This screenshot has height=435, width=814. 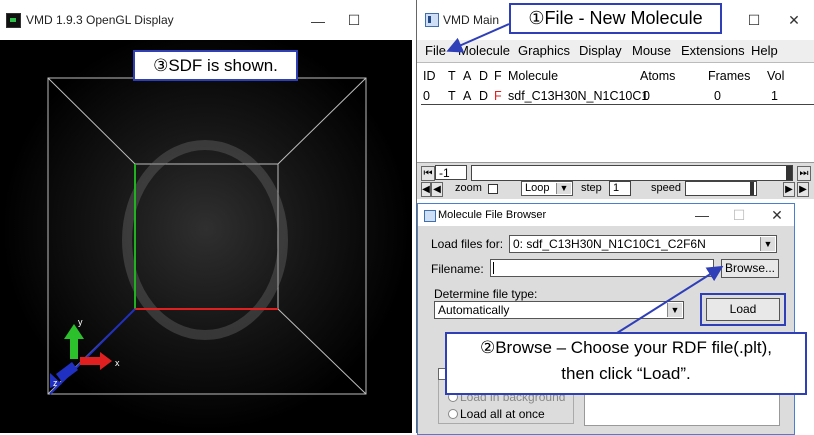 I want to click on step-forward-icon: ▶, so click(x=789, y=189).